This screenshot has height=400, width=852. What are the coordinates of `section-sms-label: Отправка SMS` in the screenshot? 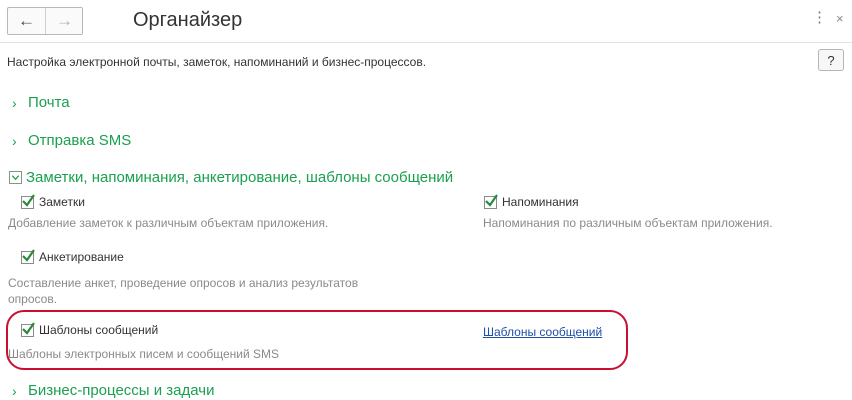 It's located at (80, 140).